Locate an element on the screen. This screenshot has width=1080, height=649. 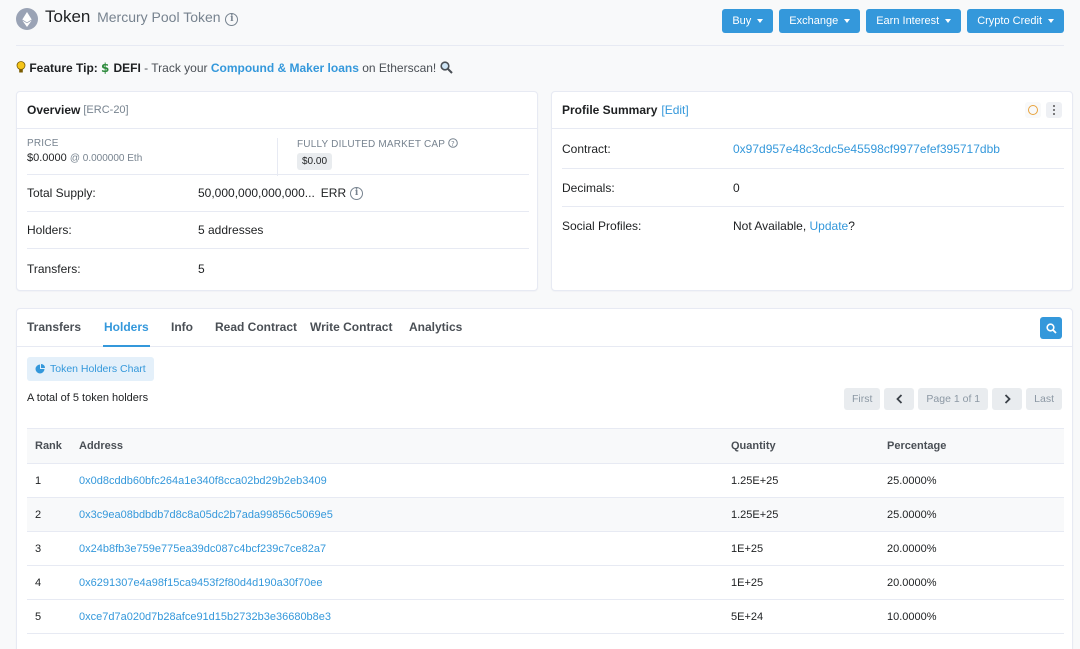
social-profiles-row: Social Profiles: Not Available, Update ? is located at coordinates (813, 225).